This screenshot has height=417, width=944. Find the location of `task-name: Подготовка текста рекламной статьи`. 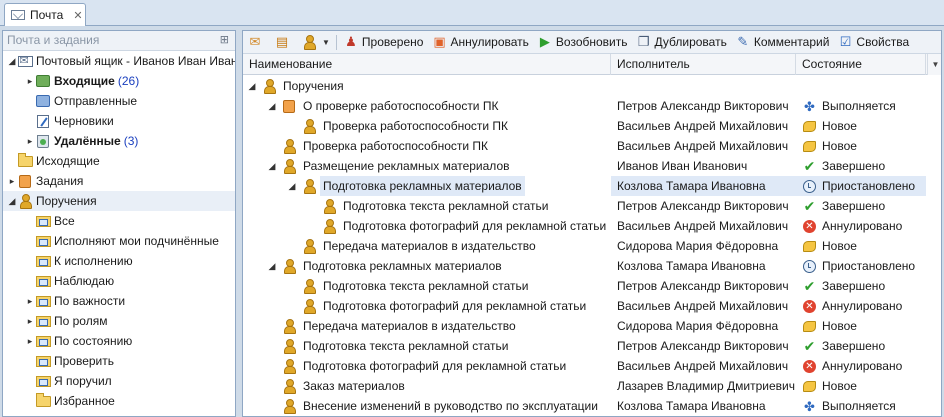

task-name: Подготовка текста рекламной статьи is located at coordinates (426, 286).